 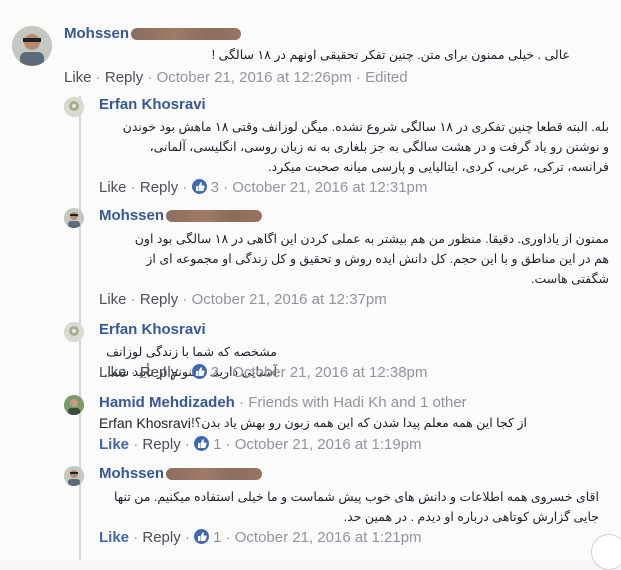 I want to click on timestamp: October 21, 2016 at 1:21pm, so click(x=328, y=537).